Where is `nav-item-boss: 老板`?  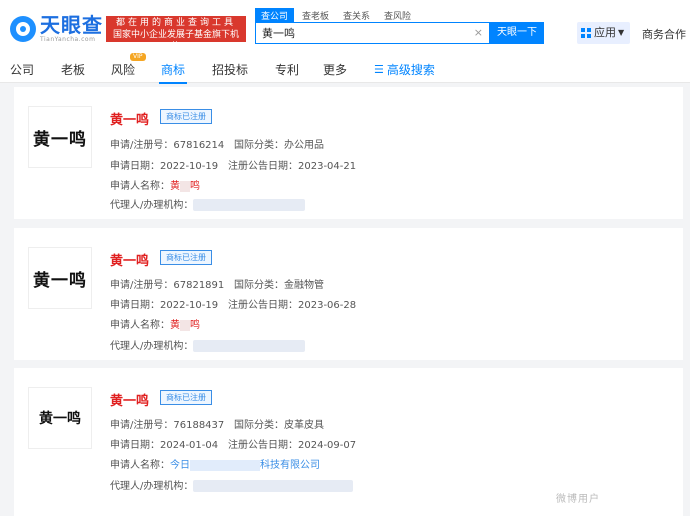
nav-item-boss: 老板 is located at coordinates (73, 69).